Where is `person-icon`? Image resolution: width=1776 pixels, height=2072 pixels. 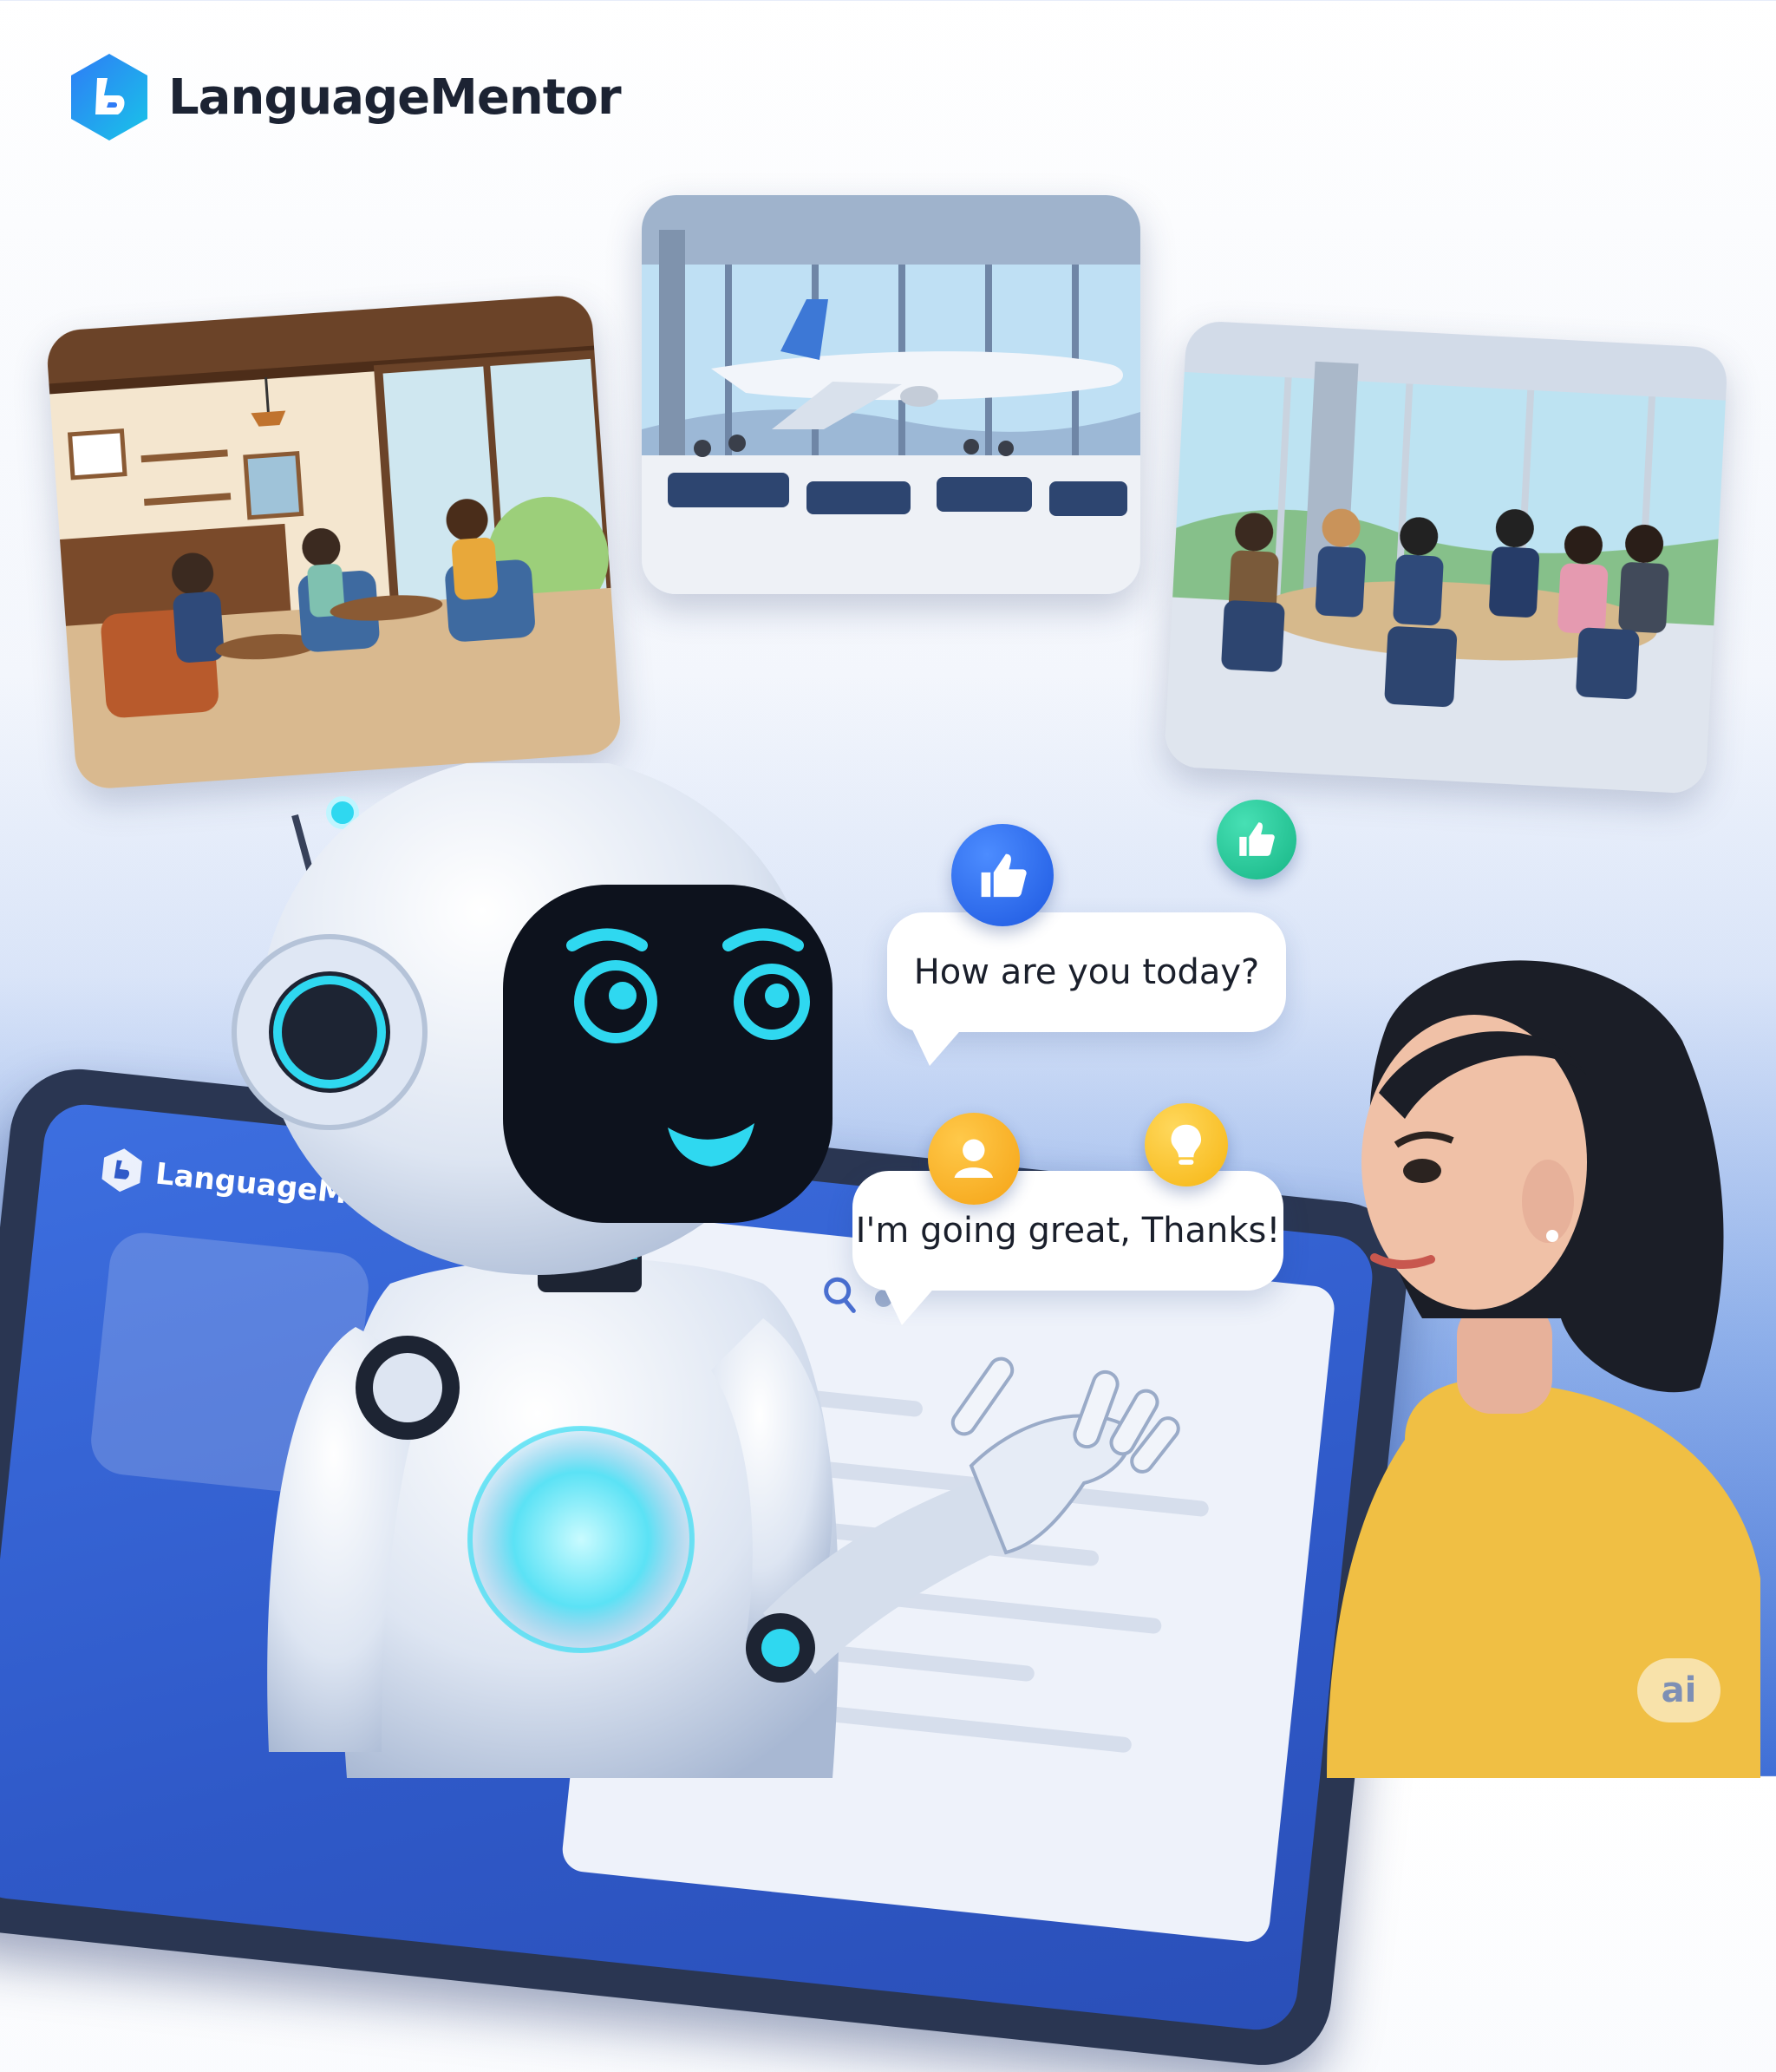 person-icon is located at coordinates (974, 1159).